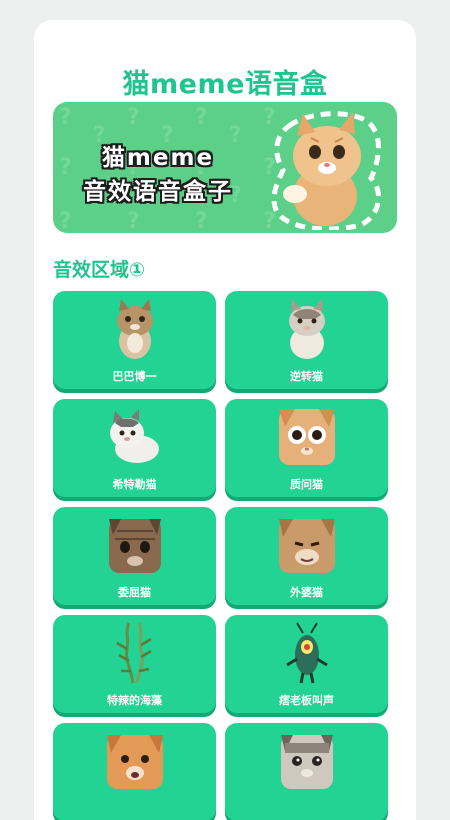 This screenshot has height=820, width=450. What do you see at coordinates (306, 484) in the screenshot?
I see `sound-label: 质问猫` at bounding box center [306, 484].